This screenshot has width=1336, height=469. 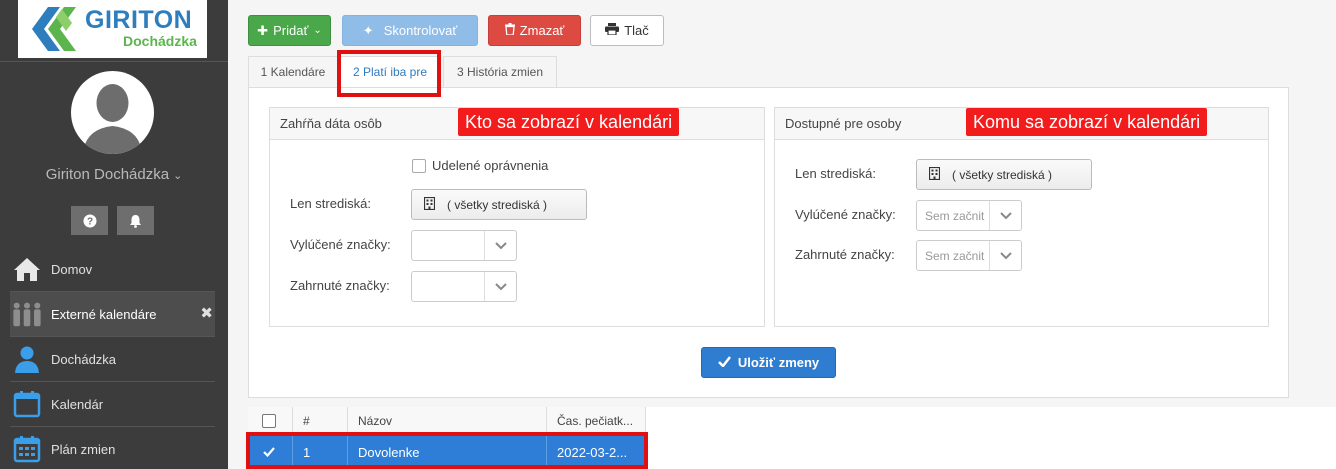 What do you see at coordinates (263, 30) in the screenshot?
I see `plus-icon: ✚` at bounding box center [263, 30].